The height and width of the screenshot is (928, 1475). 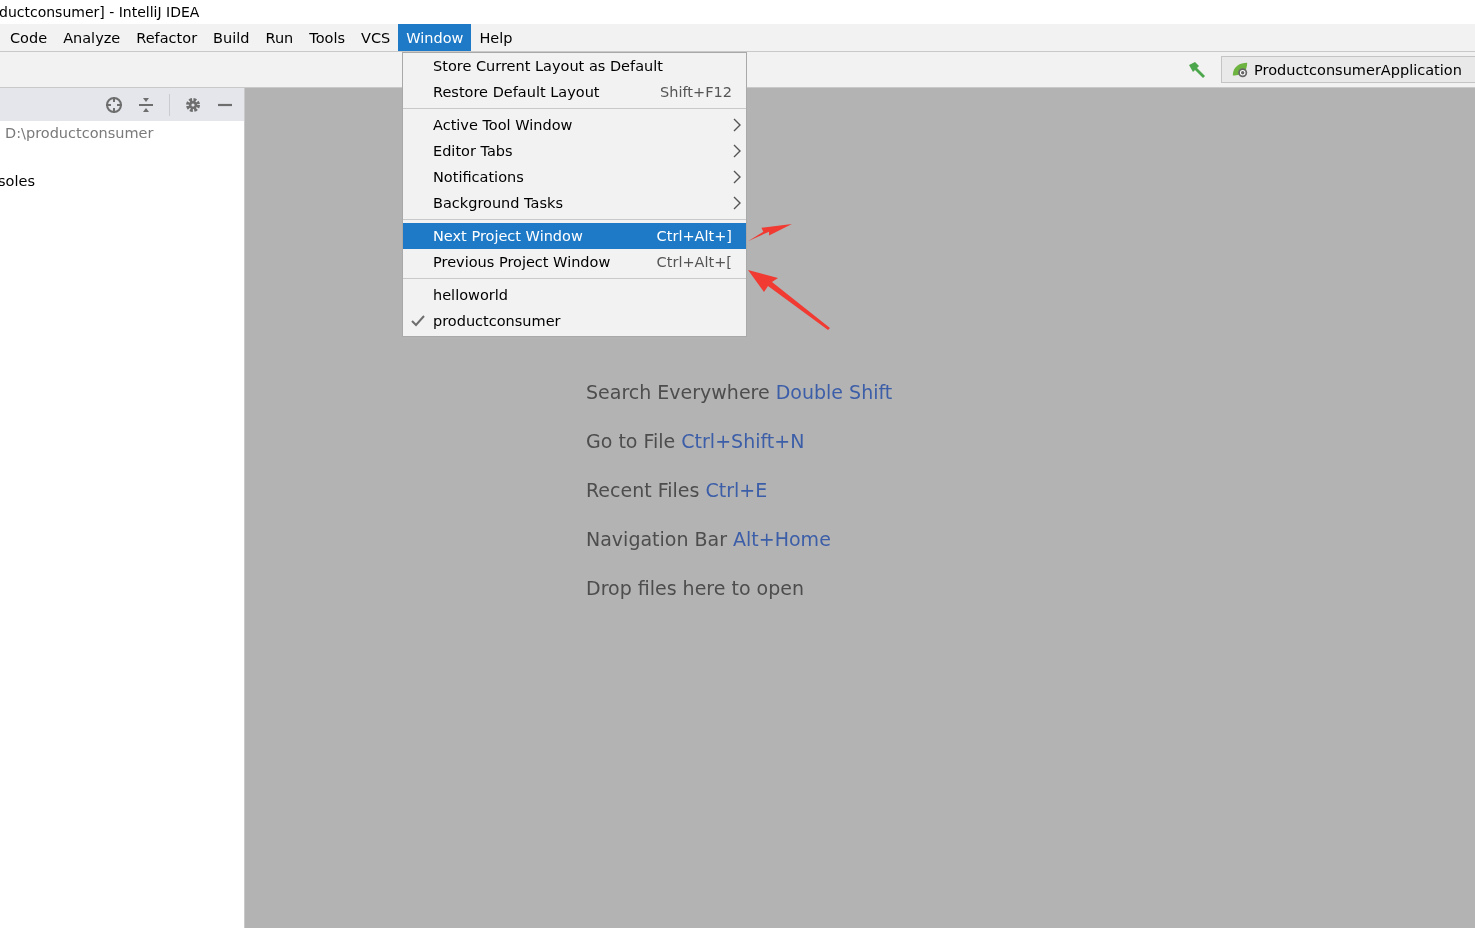 I want to click on collapse-all-icon, so click(x=146, y=104).